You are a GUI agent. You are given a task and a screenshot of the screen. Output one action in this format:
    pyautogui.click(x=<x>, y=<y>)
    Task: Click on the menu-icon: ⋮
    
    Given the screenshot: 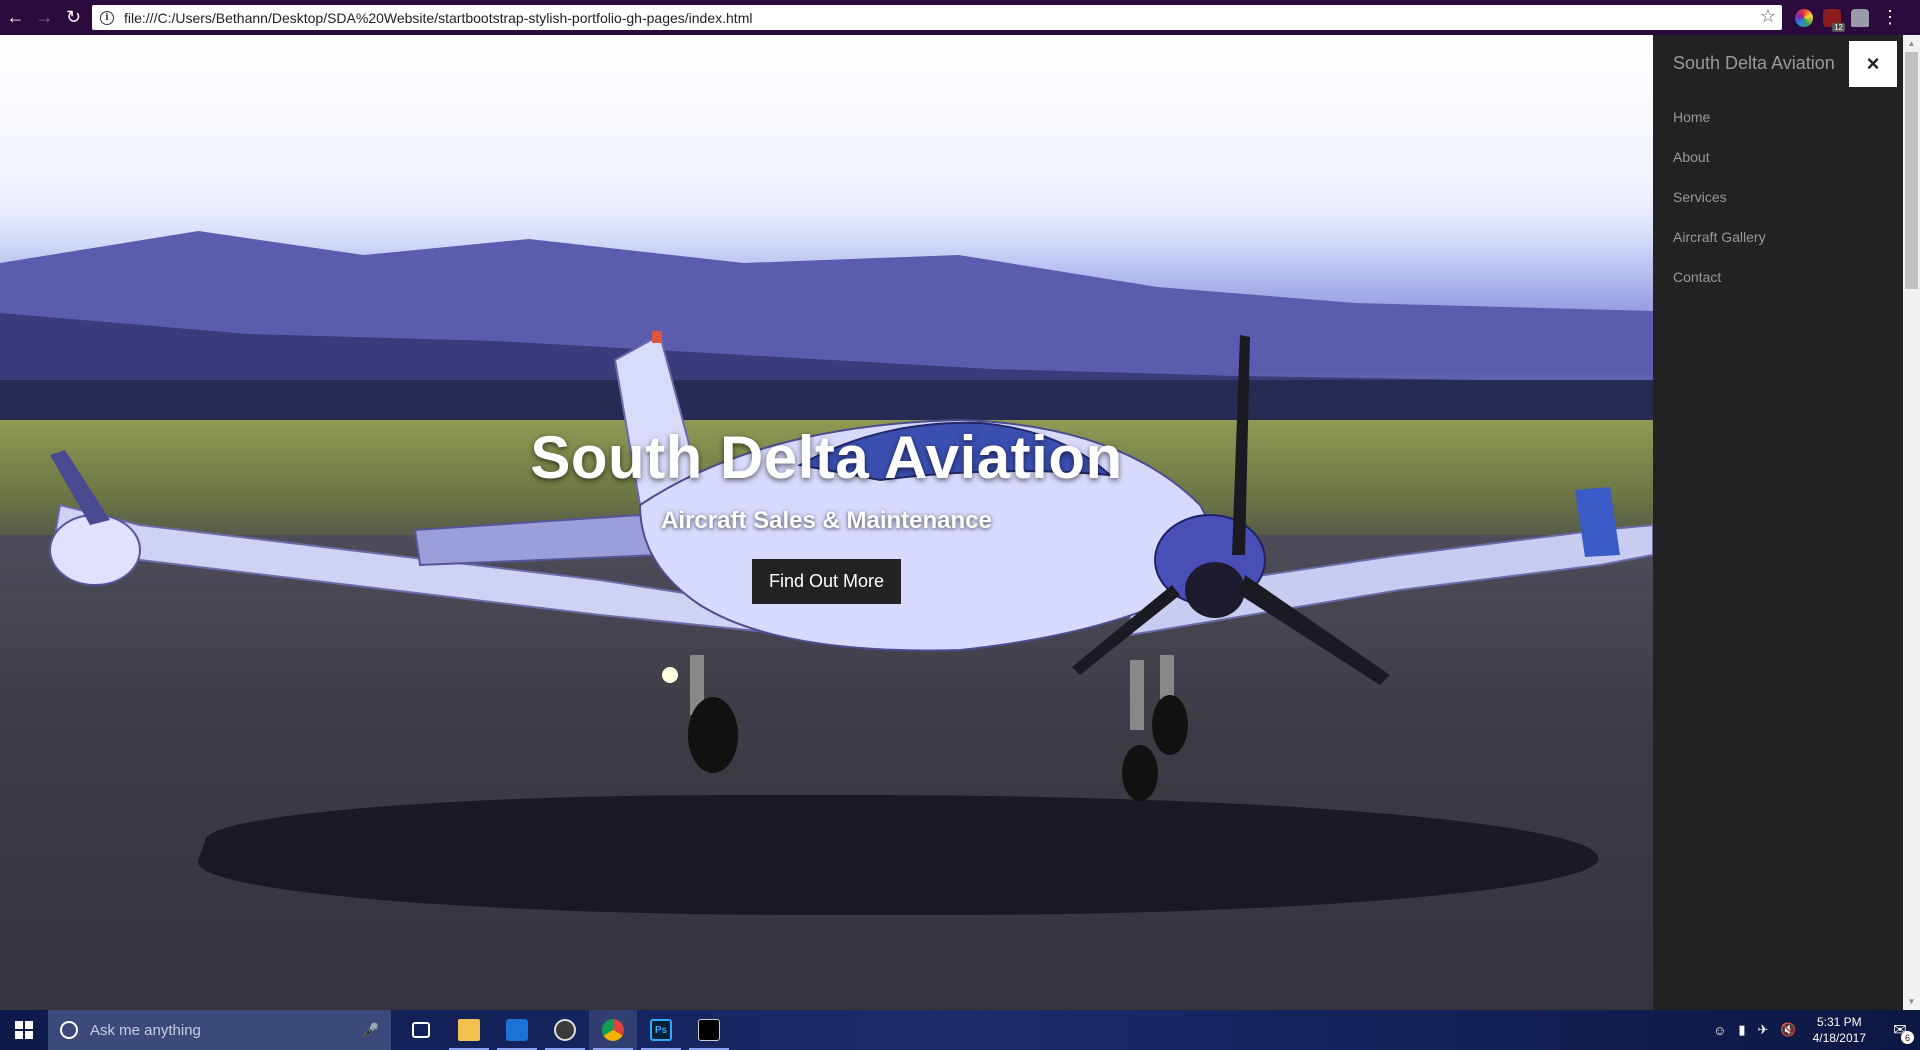 What is the action you would take?
    pyautogui.click(x=1890, y=17)
    